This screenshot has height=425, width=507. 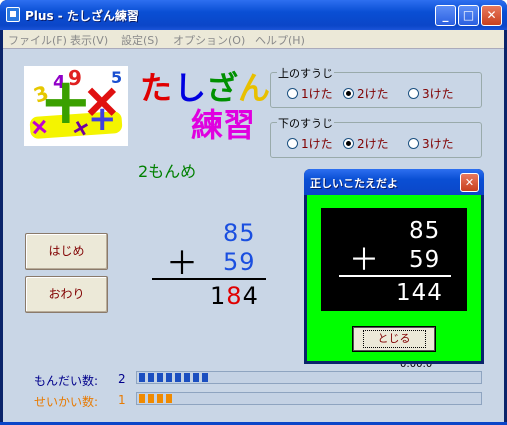 What do you see at coordinates (140, 40) in the screenshot?
I see `menu-settings: 設定(S)` at bounding box center [140, 40].